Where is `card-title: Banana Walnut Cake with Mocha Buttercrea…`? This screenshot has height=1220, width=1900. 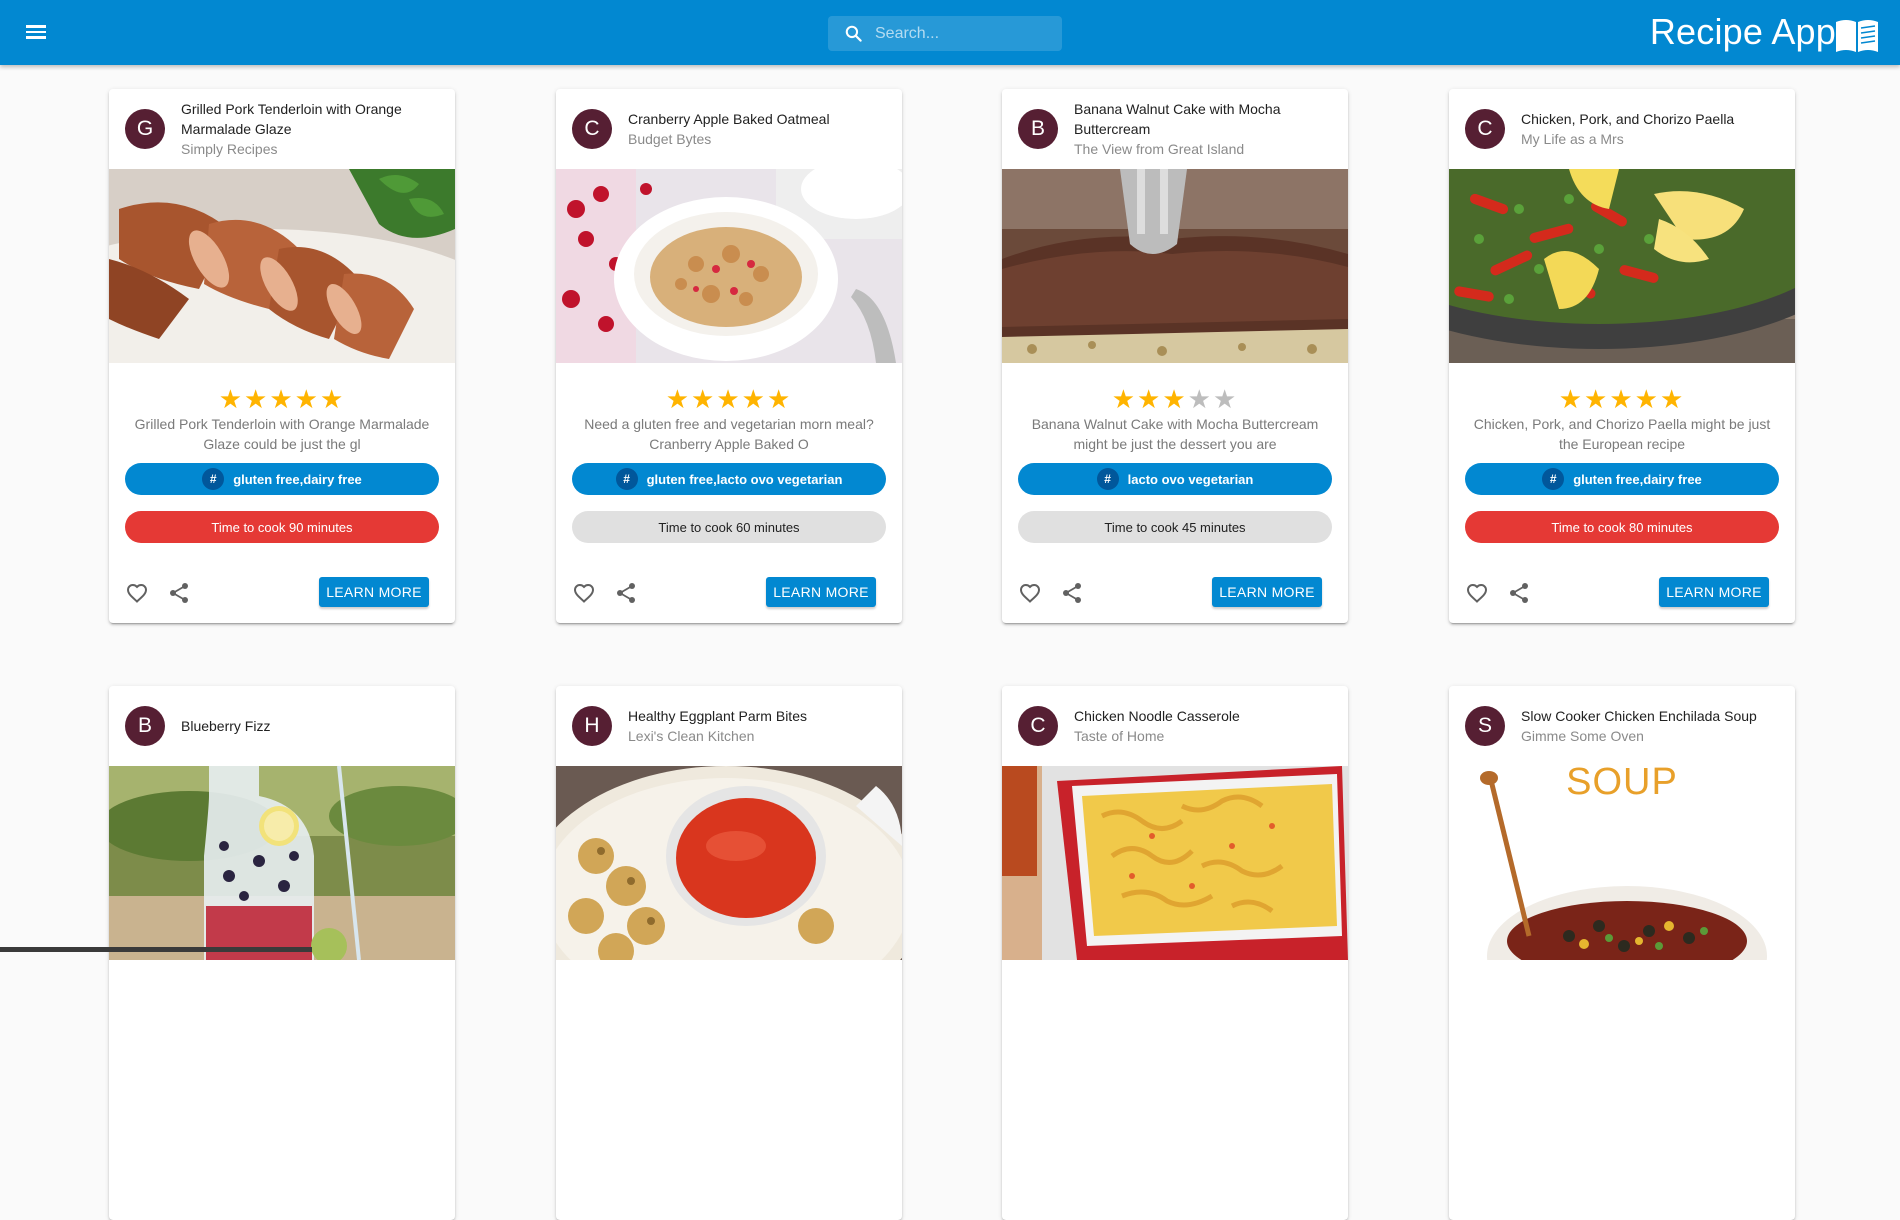
card-title: Banana Walnut Cake with Mocha Buttercrea… is located at coordinates (1177, 119).